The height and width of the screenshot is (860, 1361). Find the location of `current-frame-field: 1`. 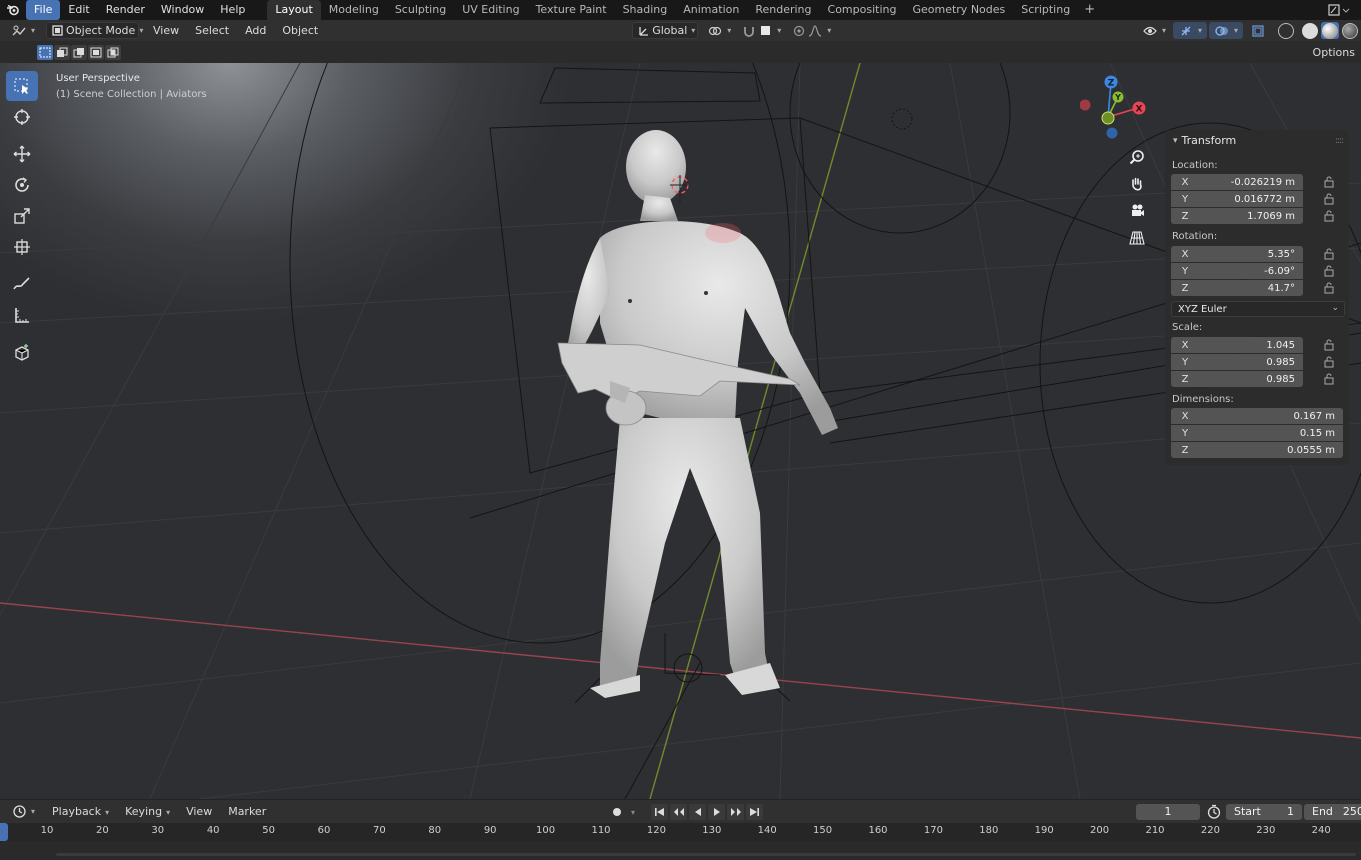

current-frame-field: 1 is located at coordinates (1168, 812).